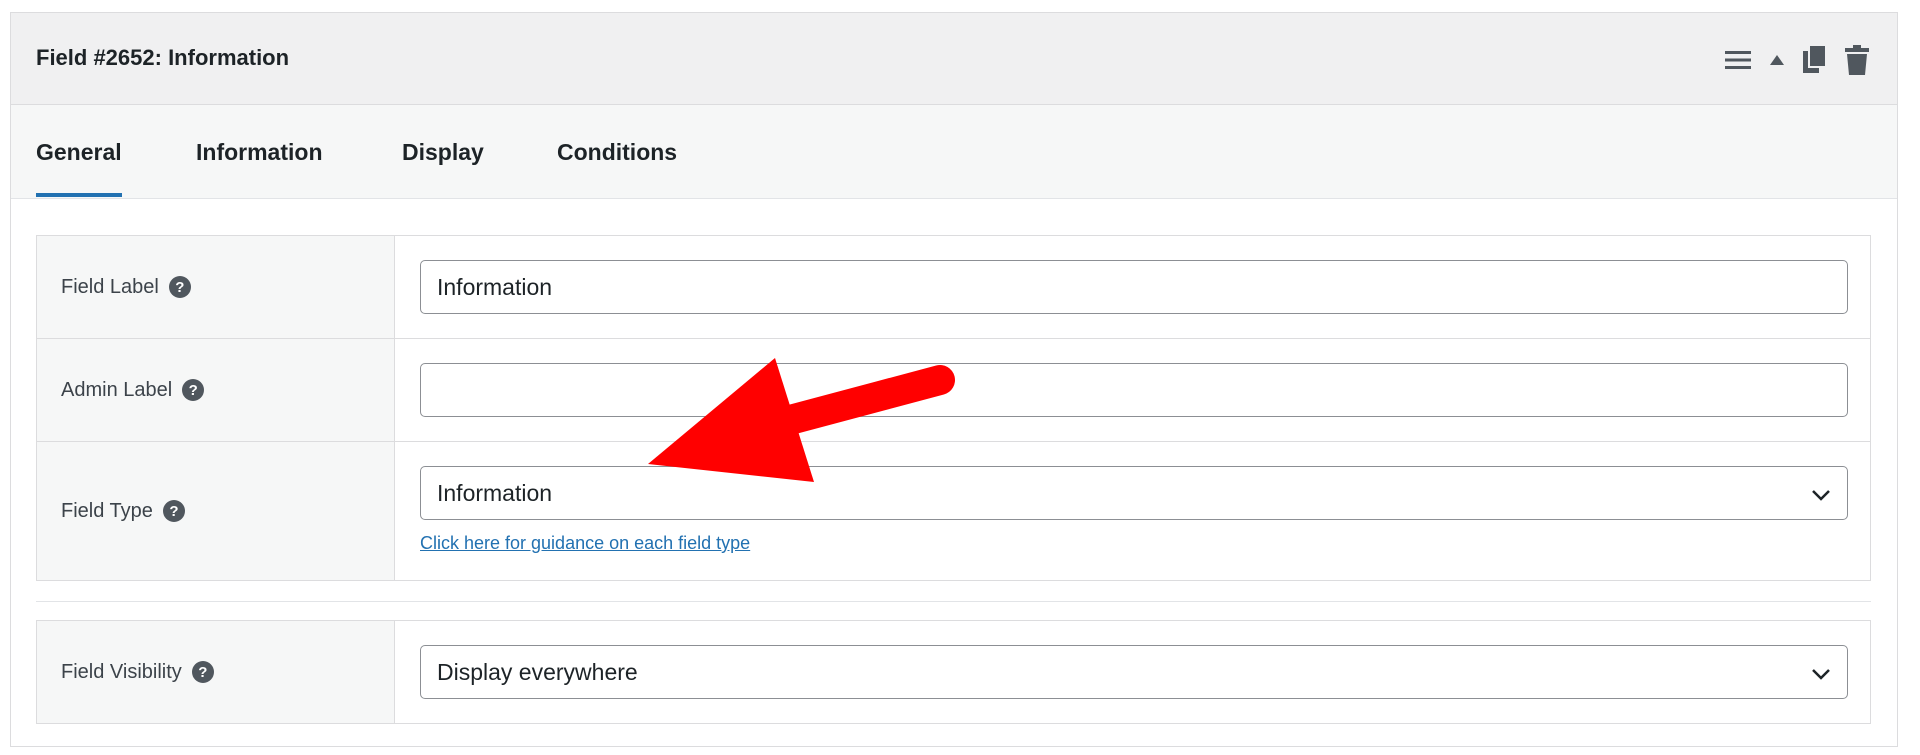 The width and height of the screenshot is (1920, 755). What do you see at coordinates (953, 601) in the screenshot?
I see `section-divider` at bounding box center [953, 601].